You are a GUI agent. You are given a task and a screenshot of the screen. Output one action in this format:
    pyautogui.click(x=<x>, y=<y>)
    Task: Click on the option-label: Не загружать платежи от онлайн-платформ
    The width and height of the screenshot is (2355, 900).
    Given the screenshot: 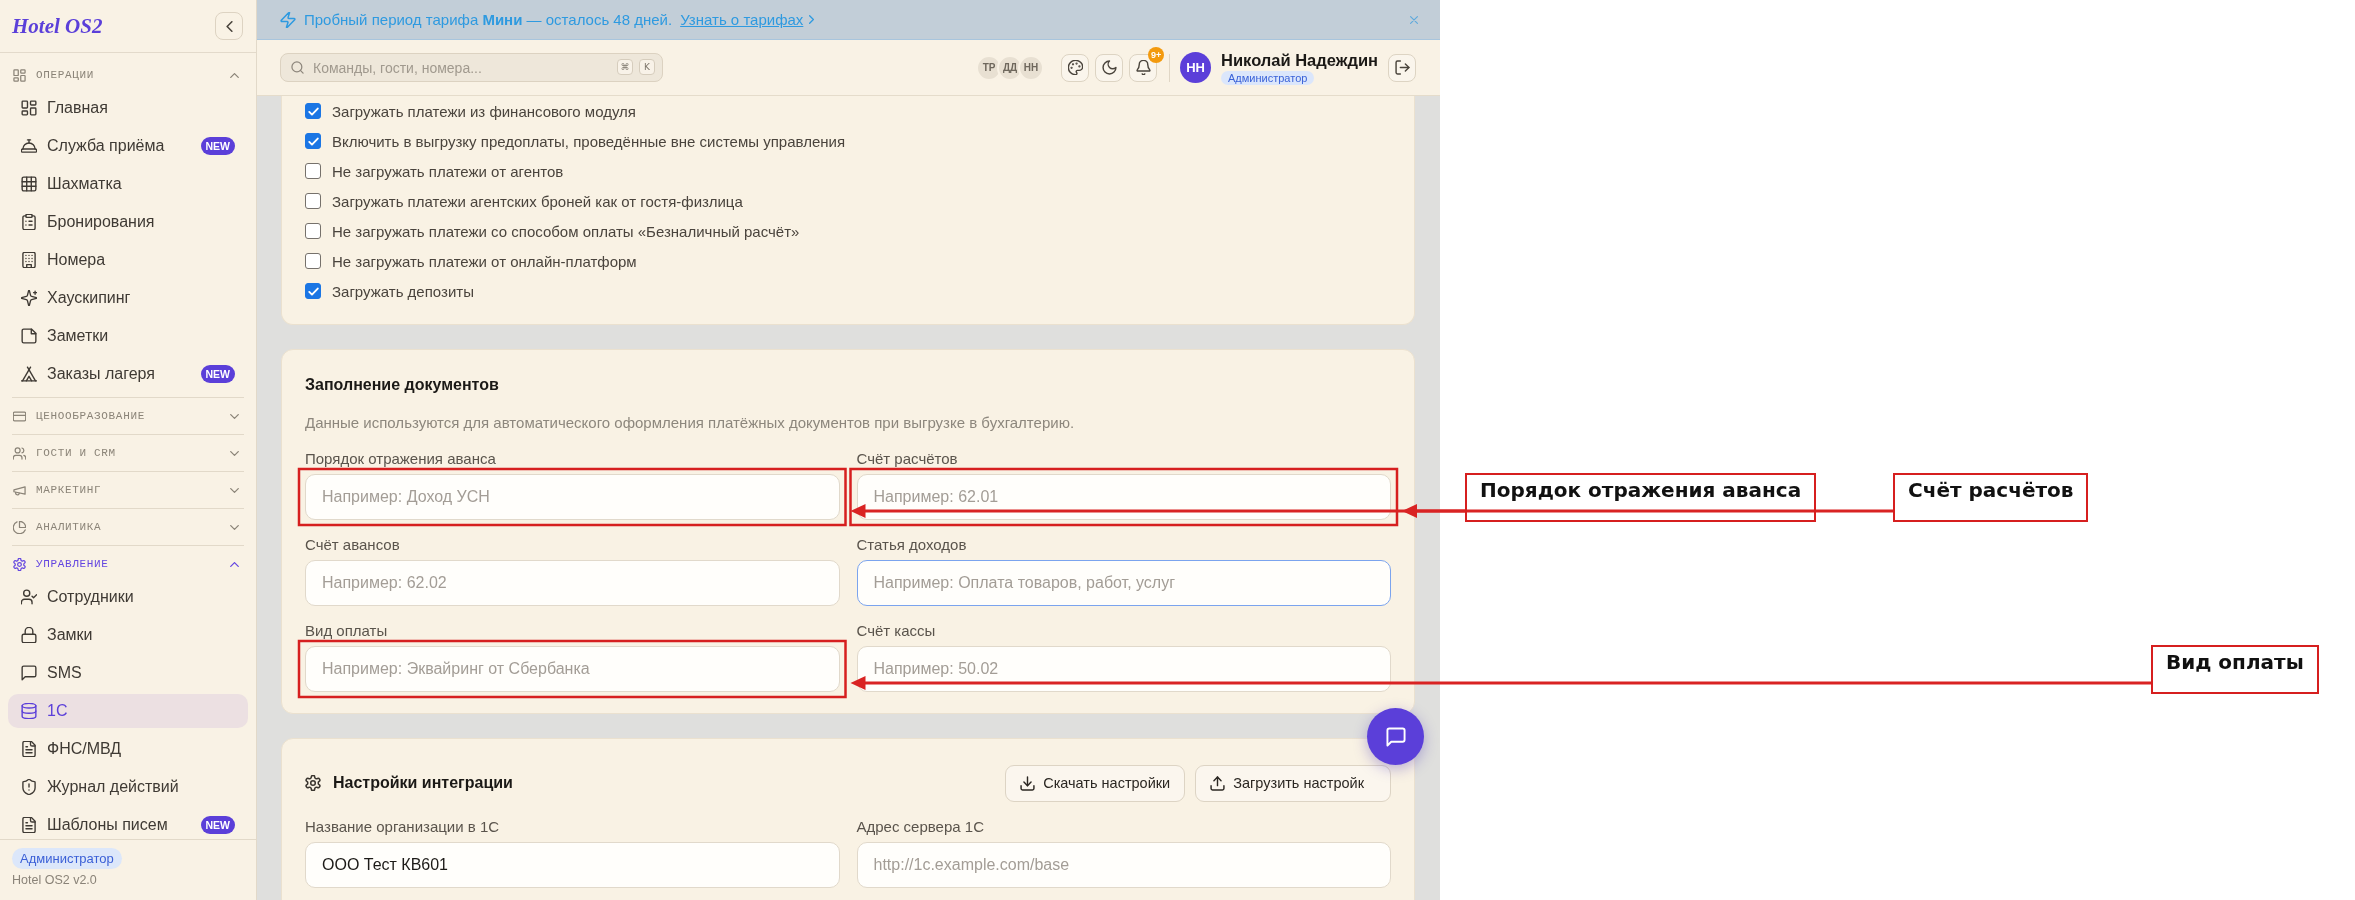 What is the action you would take?
    pyautogui.click(x=484, y=261)
    